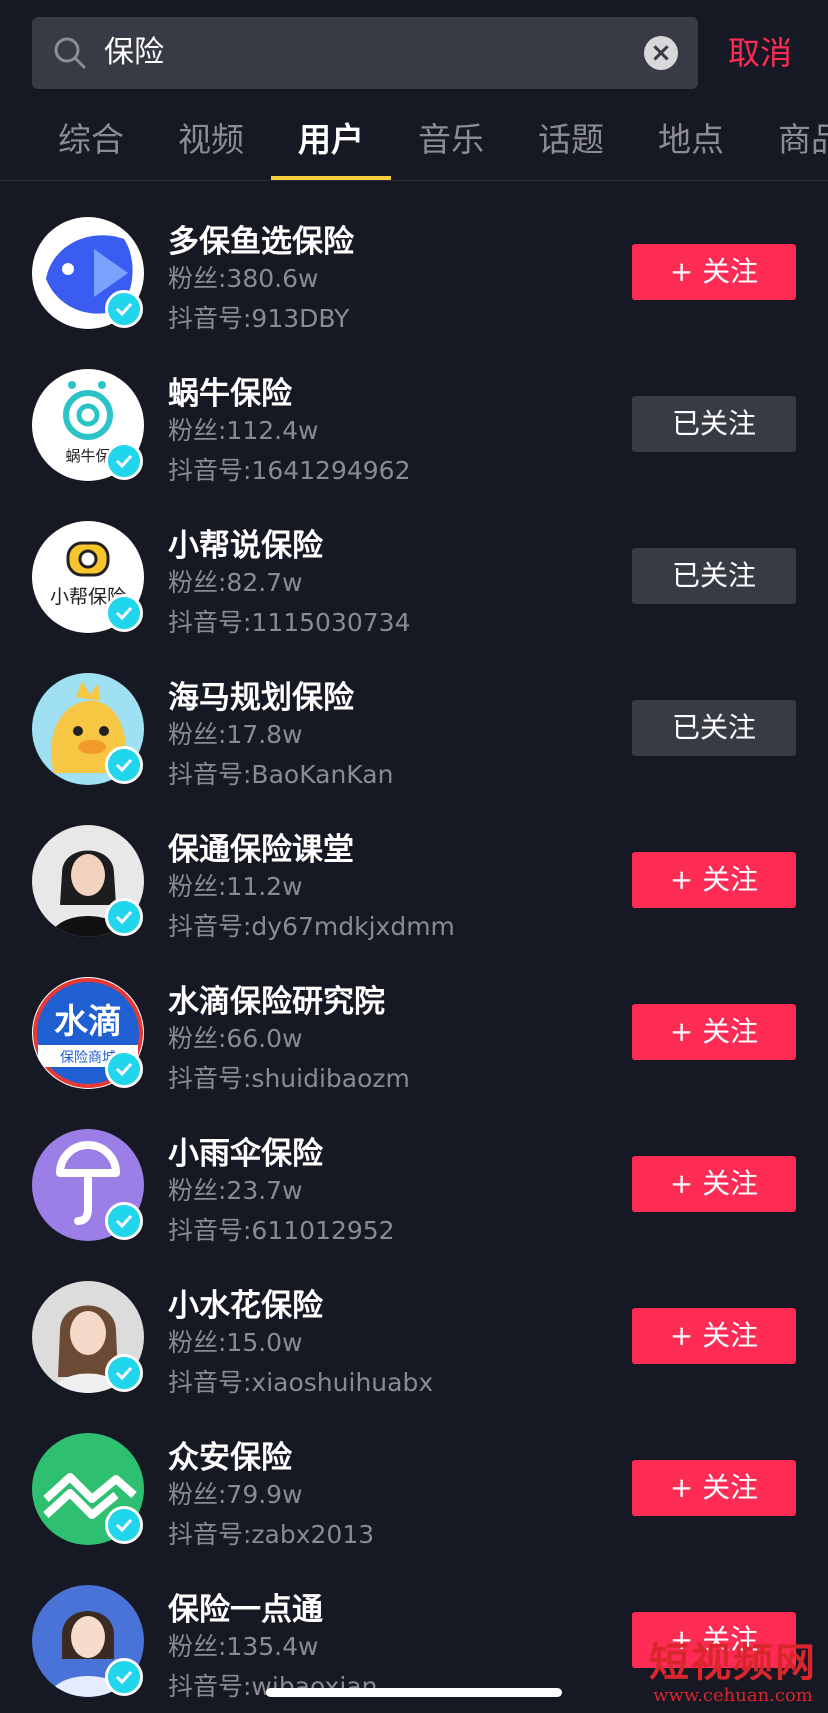 Image resolution: width=828 pixels, height=1713 pixels. What do you see at coordinates (70, 53) in the screenshot?
I see `search-icon` at bounding box center [70, 53].